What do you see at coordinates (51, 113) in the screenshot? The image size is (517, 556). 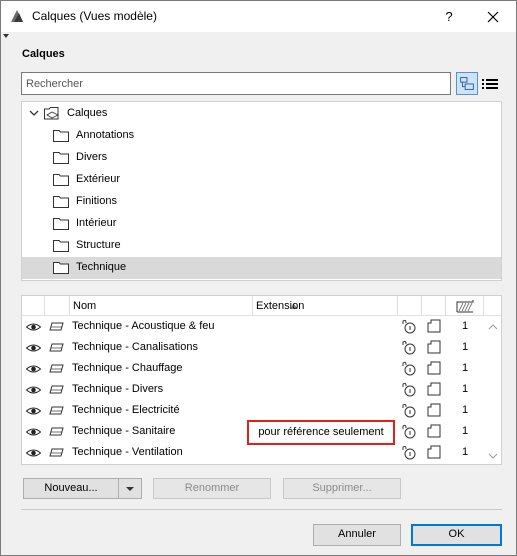 I see `layers-folder-icon` at bounding box center [51, 113].